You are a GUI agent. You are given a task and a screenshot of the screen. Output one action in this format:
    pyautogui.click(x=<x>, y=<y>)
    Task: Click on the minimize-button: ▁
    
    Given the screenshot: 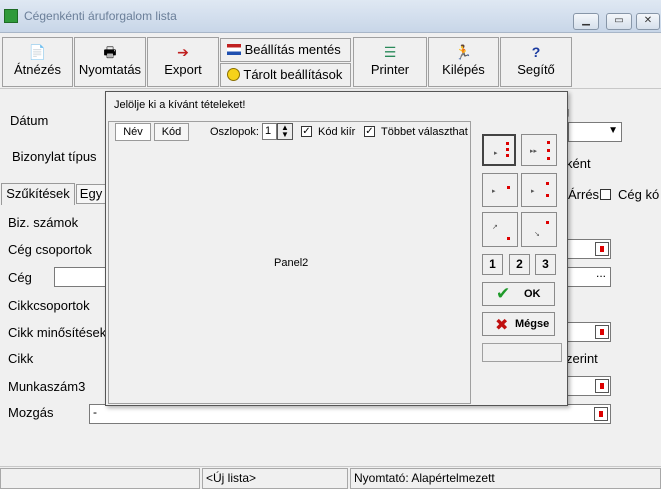 What is the action you would take?
    pyautogui.click(x=586, y=21)
    